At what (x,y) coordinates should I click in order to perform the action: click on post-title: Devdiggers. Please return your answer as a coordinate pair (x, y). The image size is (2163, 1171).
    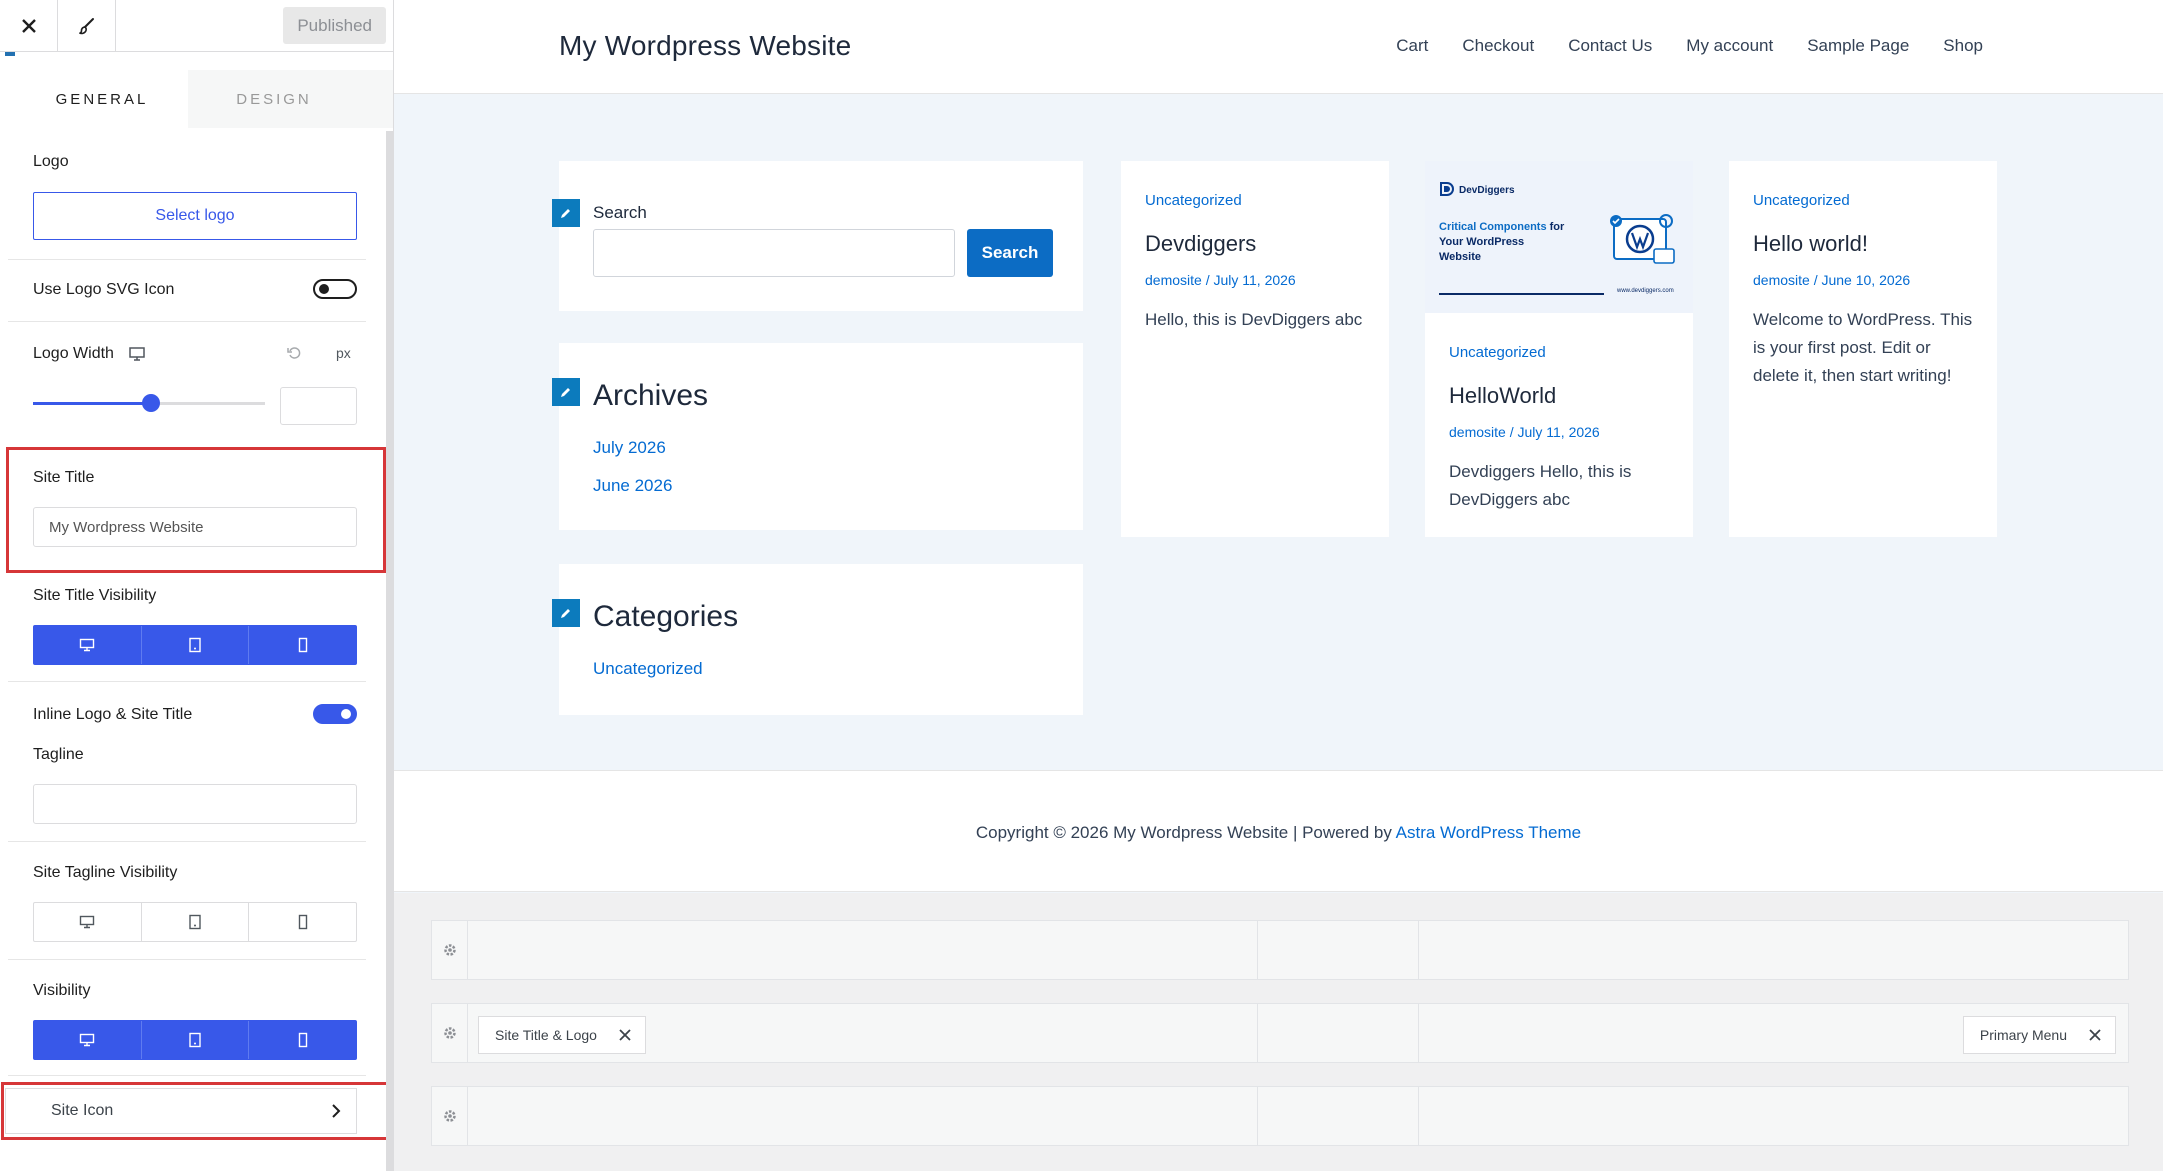
    Looking at the image, I should click on (1200, 244).